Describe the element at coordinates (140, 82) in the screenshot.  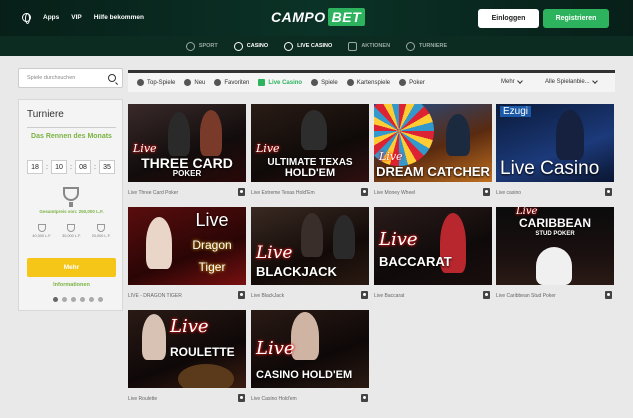
I see `star-icon` at that location.